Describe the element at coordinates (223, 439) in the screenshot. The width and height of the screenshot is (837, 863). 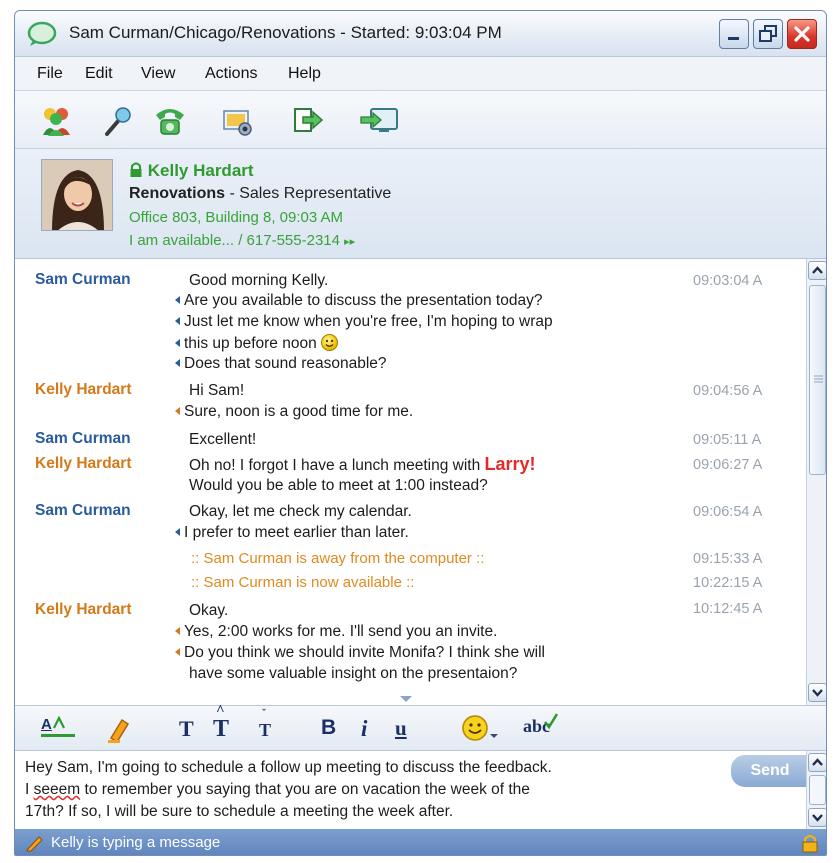
I see `message-line: Excellent!` at that location.